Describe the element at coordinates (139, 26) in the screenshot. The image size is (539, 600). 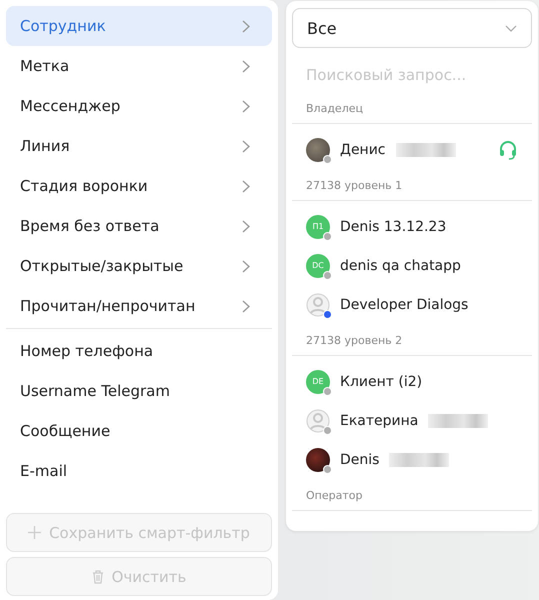
I see `filter-category-item: Сотрудник` at that location.